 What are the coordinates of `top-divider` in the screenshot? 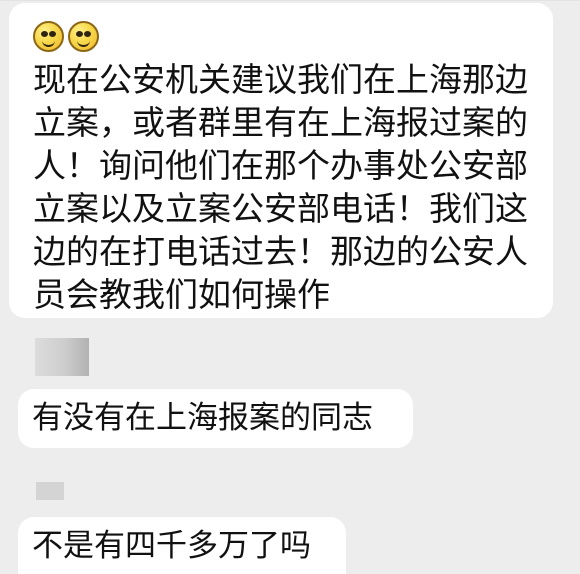 It's located at (290, 0).